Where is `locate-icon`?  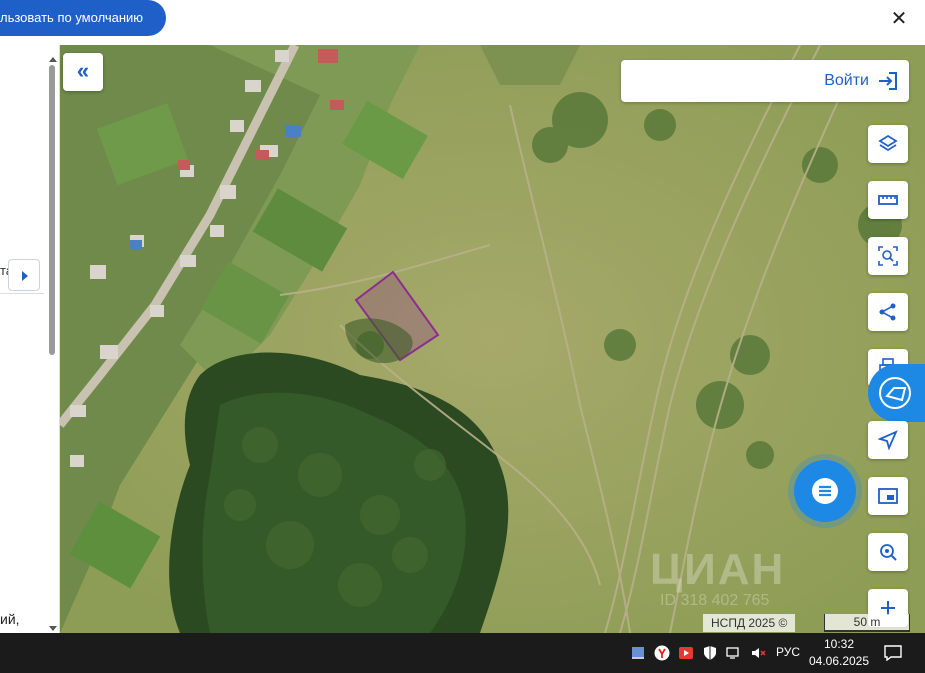 locate-icon is located at coordinates (888, 440).